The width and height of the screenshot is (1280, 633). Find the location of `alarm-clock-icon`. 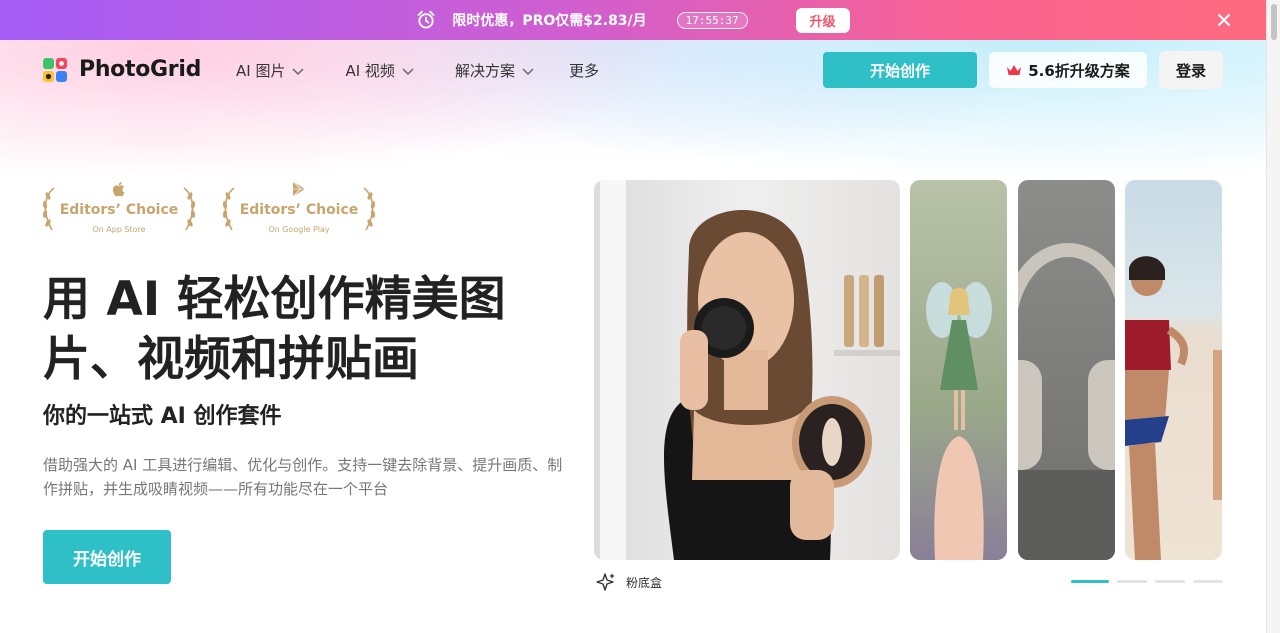

alarm-clock-icon is located at coordinates (426, 19).